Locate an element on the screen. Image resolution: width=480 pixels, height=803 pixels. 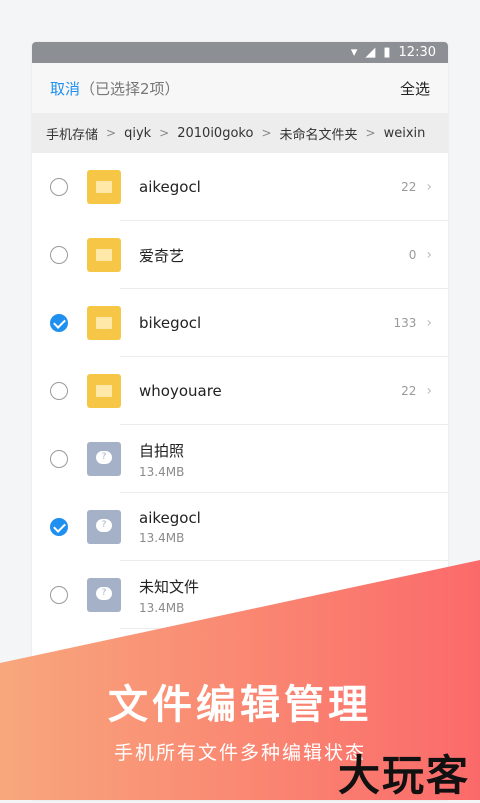
list-item: aikegocl 13.4MB is located at coordinates (240, 527).